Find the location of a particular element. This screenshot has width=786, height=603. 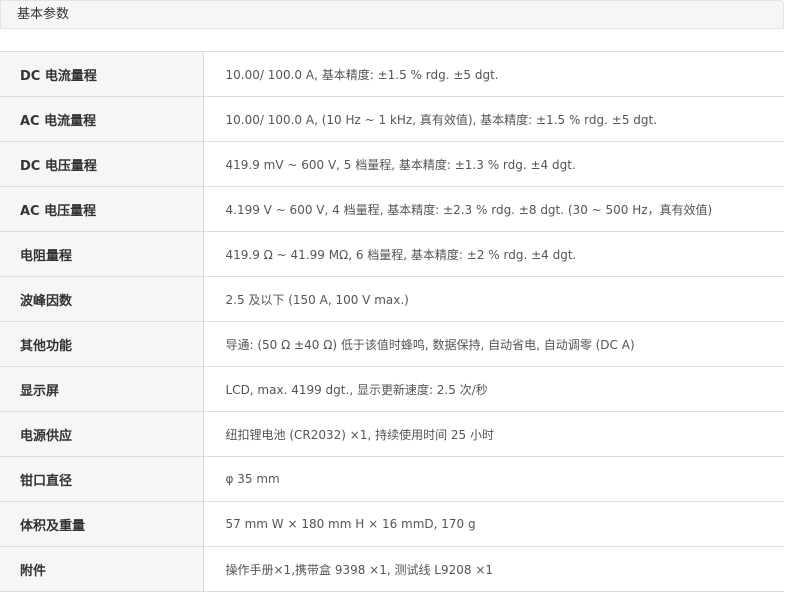

spec-label: 体积及重量 is located at coordinates (102, 524).